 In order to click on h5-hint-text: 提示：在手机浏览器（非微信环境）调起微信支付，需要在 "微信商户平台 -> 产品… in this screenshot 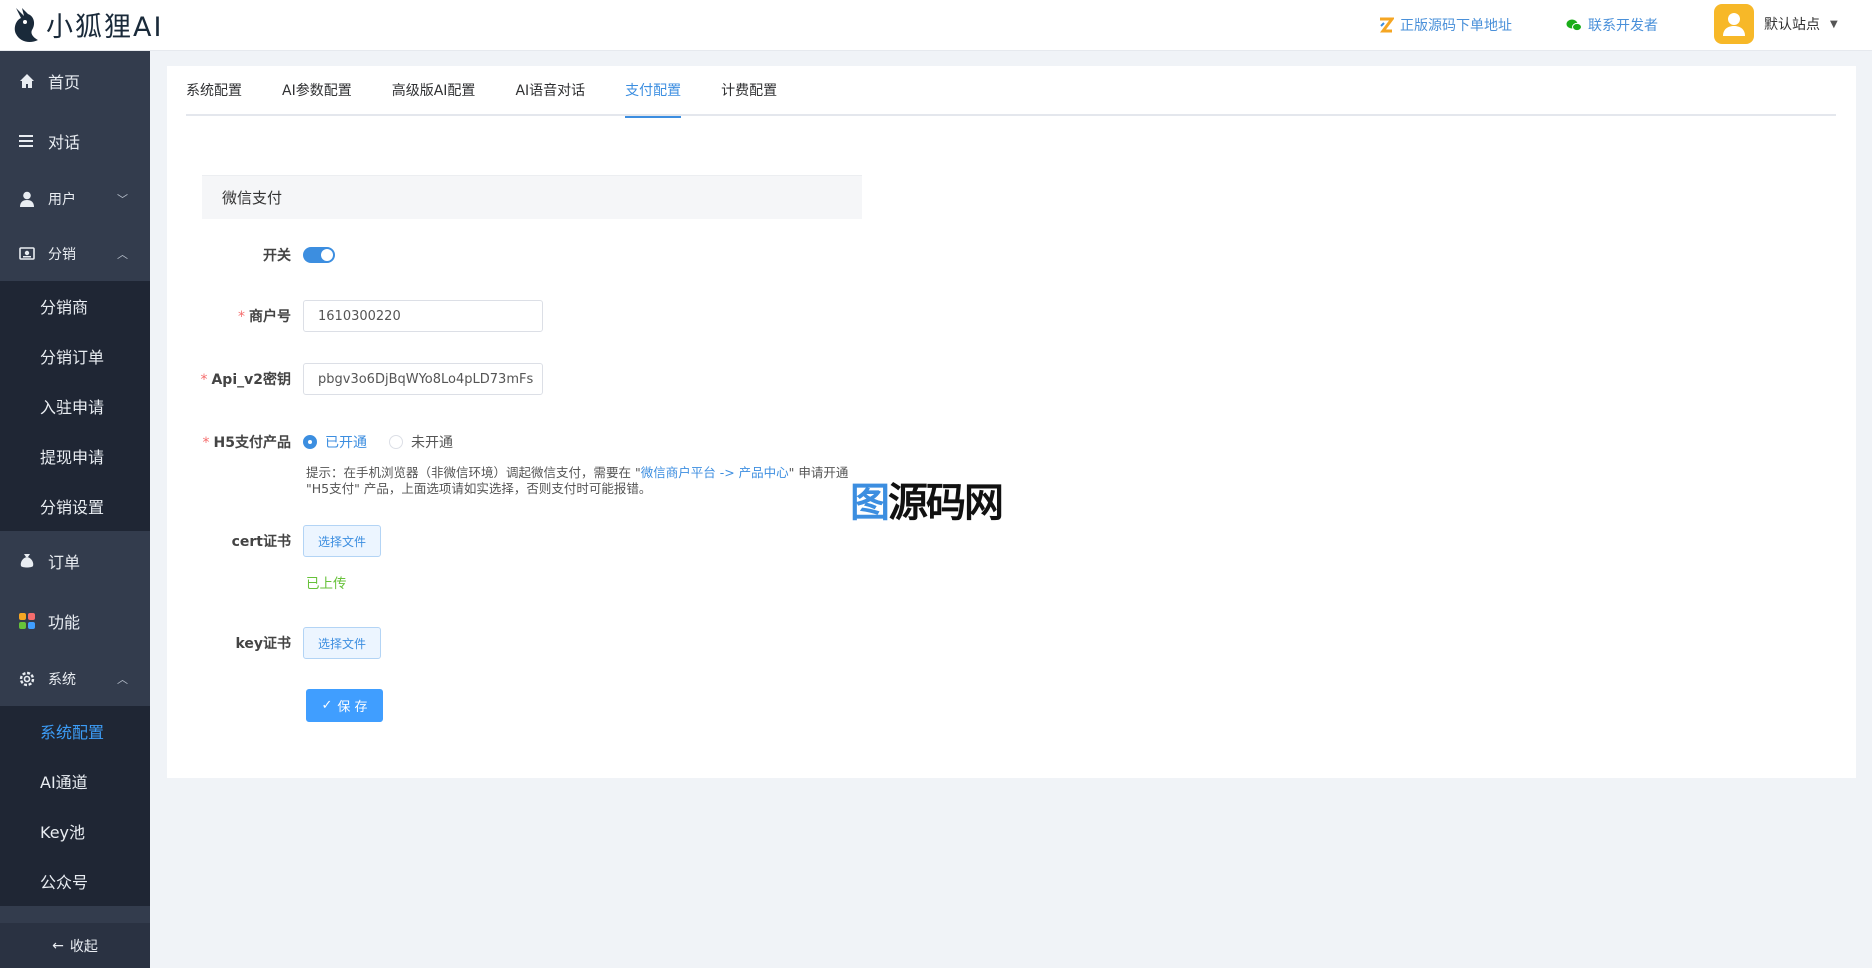, I will do `click(577, 480)`.